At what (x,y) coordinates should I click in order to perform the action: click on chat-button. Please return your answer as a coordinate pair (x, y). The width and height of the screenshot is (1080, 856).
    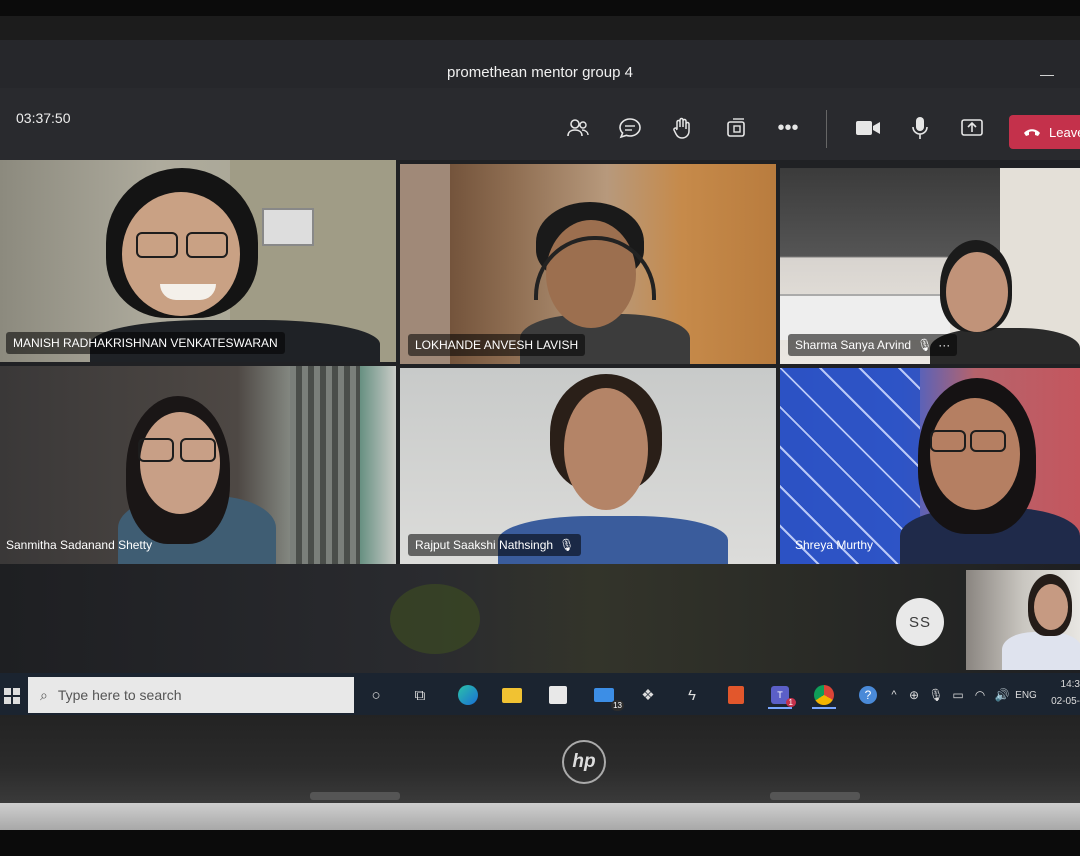
    Looking at the image, I should click on (630, 128).